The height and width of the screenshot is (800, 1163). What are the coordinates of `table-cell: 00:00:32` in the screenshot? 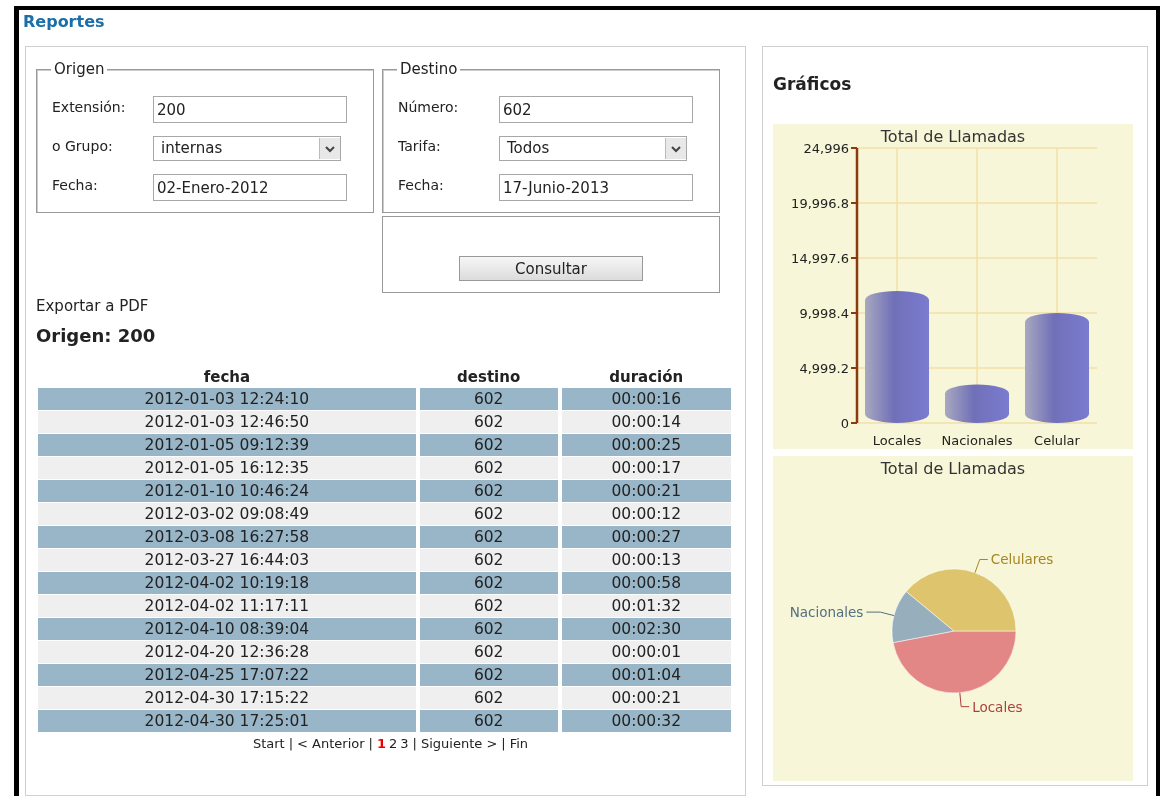 It's located at (646, 721).